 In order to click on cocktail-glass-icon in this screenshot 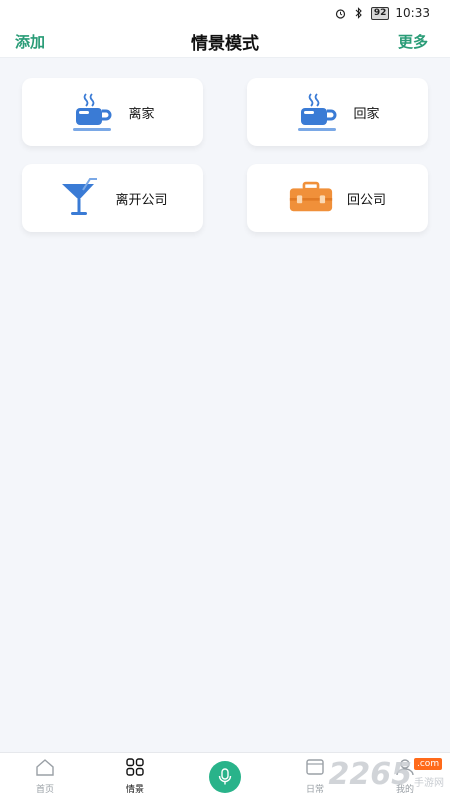, I will do `click(79, 198)`.